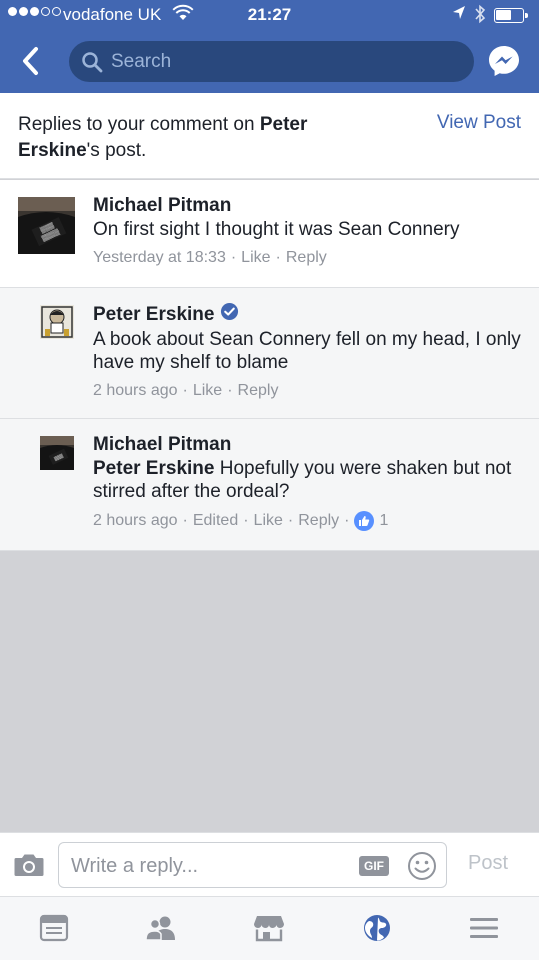 The image size is (539, 960). What do you see at coordinates (422, 868) in the screenshot?
I see `sticker-smiley-icon` at bounding box center [422, 868].